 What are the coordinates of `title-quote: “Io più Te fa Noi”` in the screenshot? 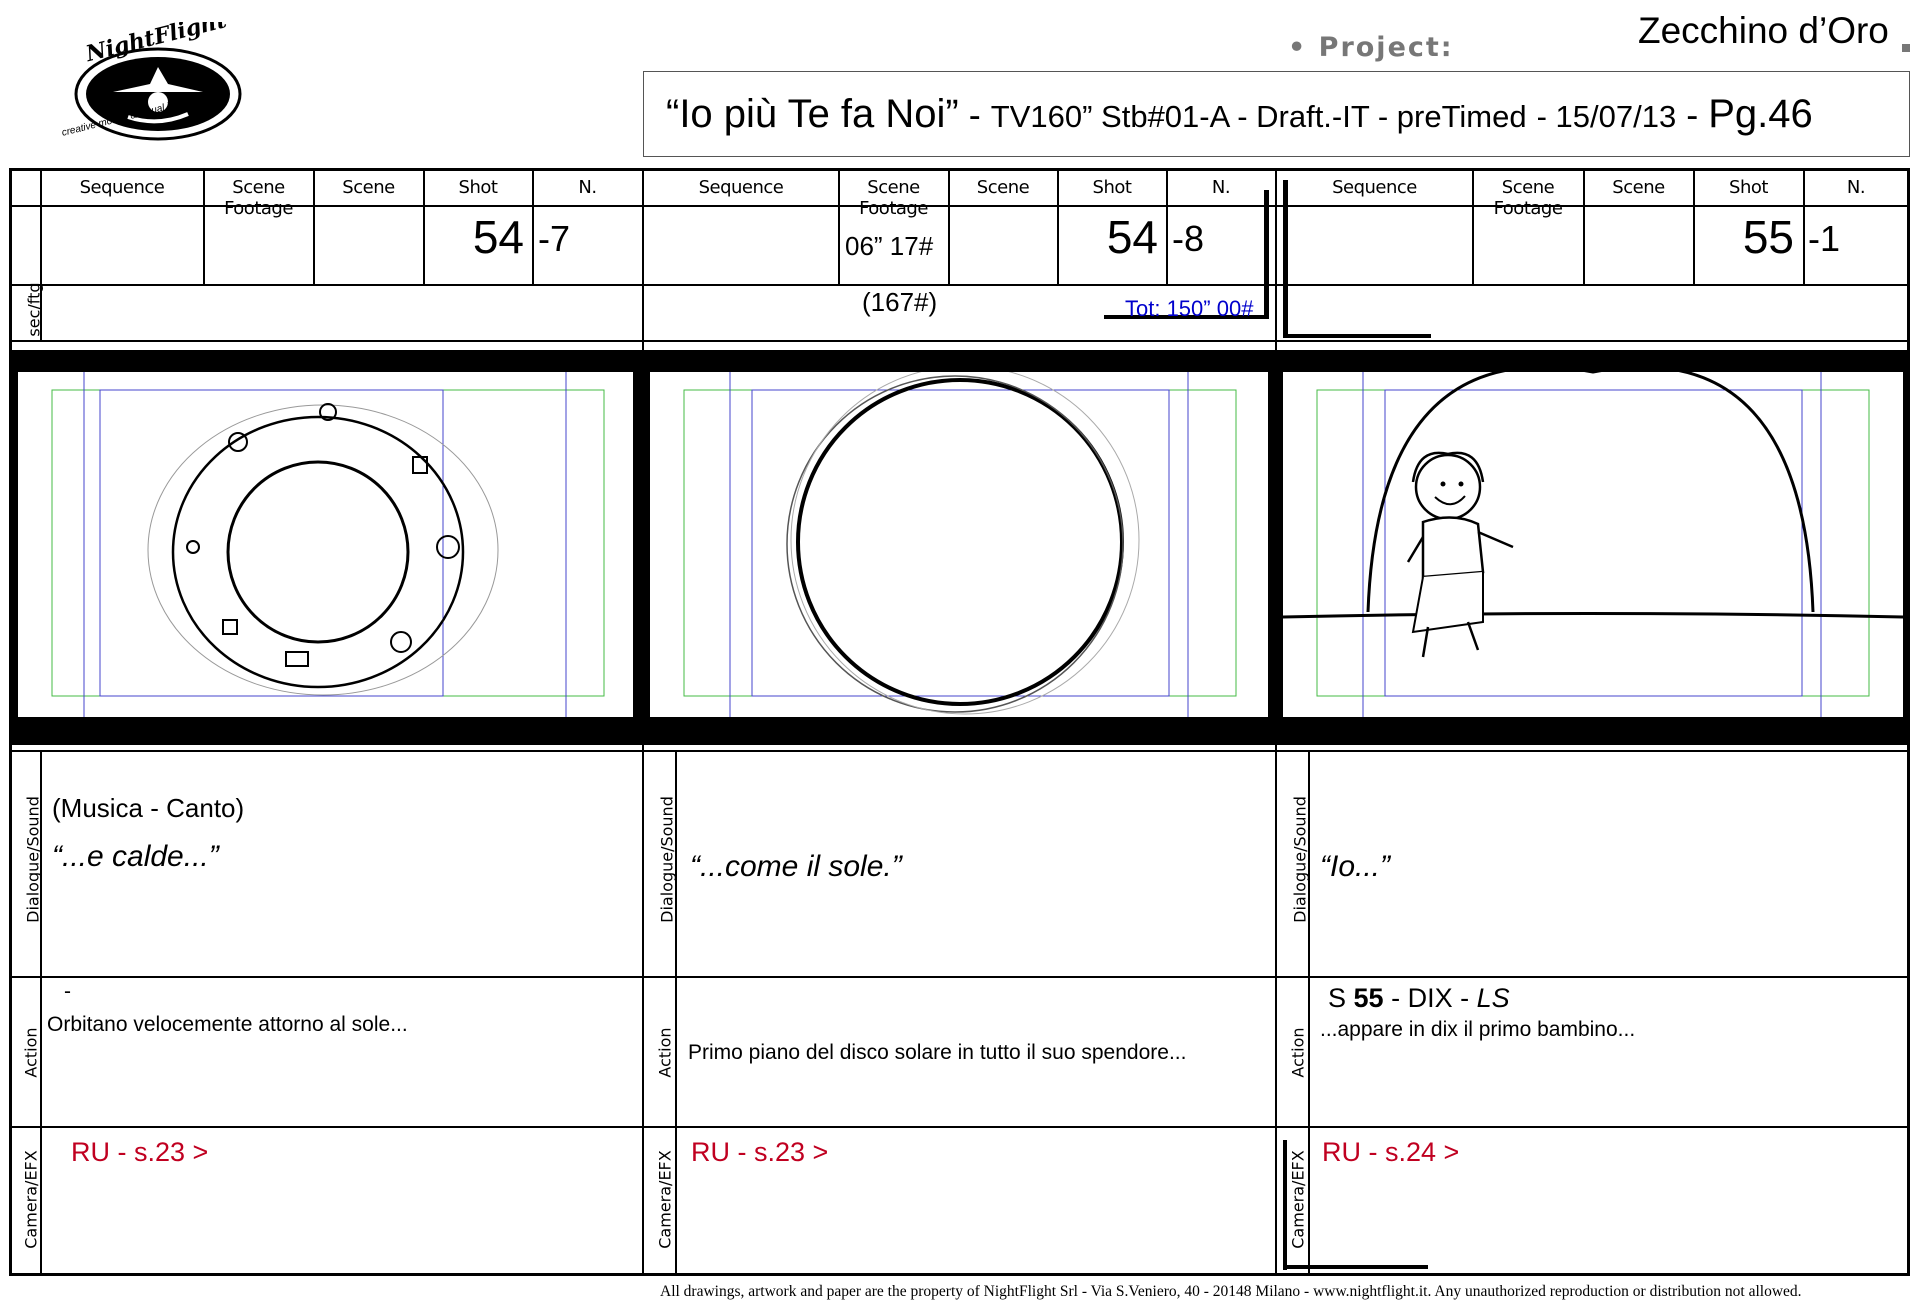 It's located at (812, 114).